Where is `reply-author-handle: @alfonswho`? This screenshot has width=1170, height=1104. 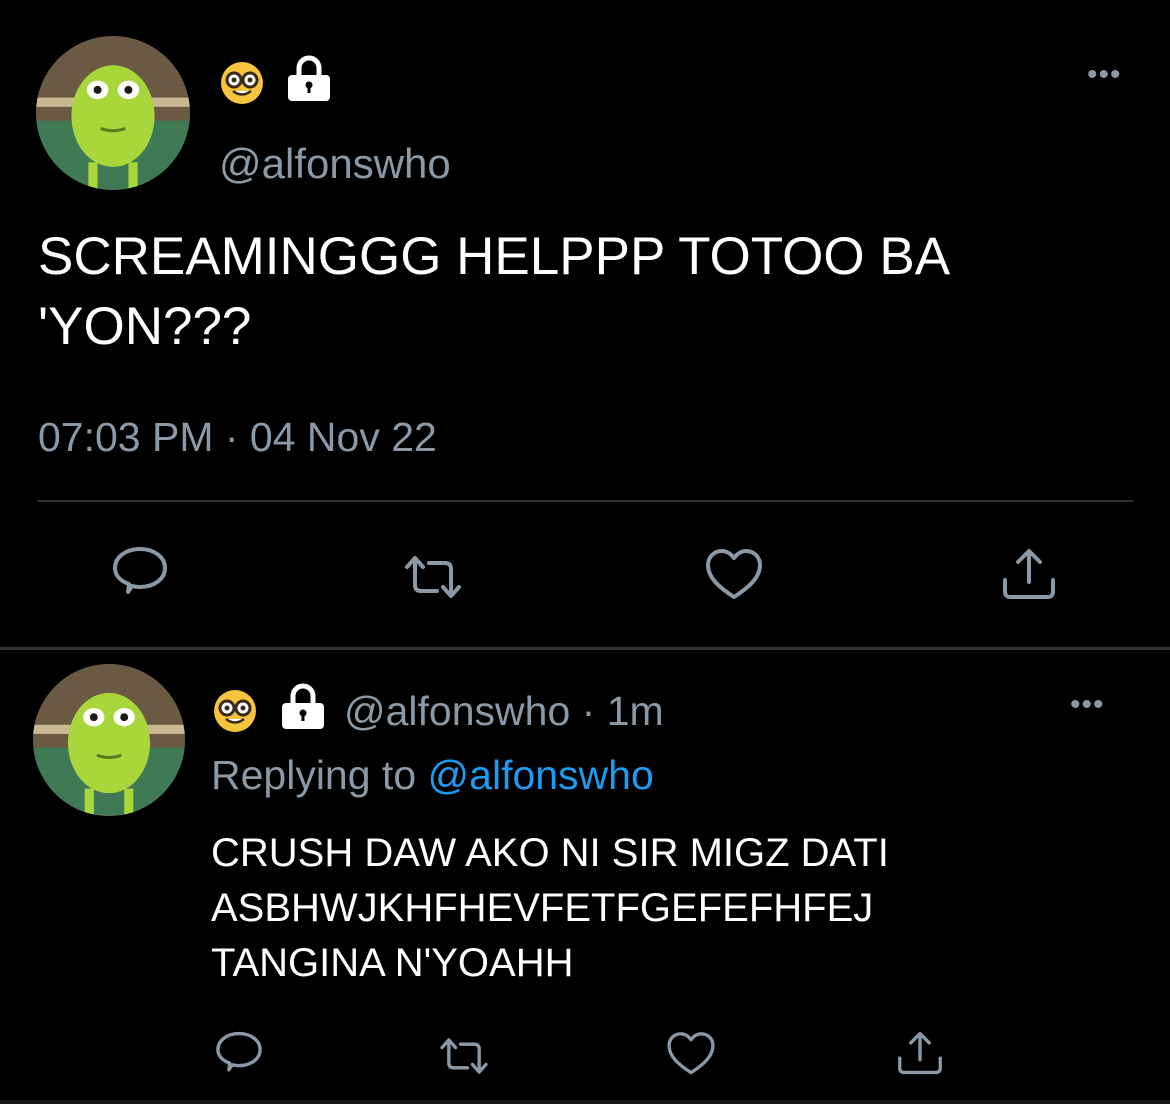
reply-author-handle: @alfonswho is located at coordinates (457, 711).